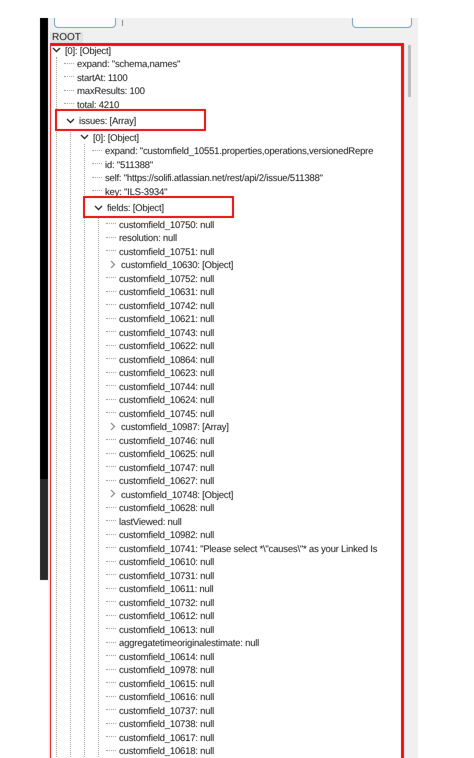 The image size is (474, 758). Describe the element at coordinates (150, 522) in the screenshot. I see `tree-item: lastViewed: null` at that location.